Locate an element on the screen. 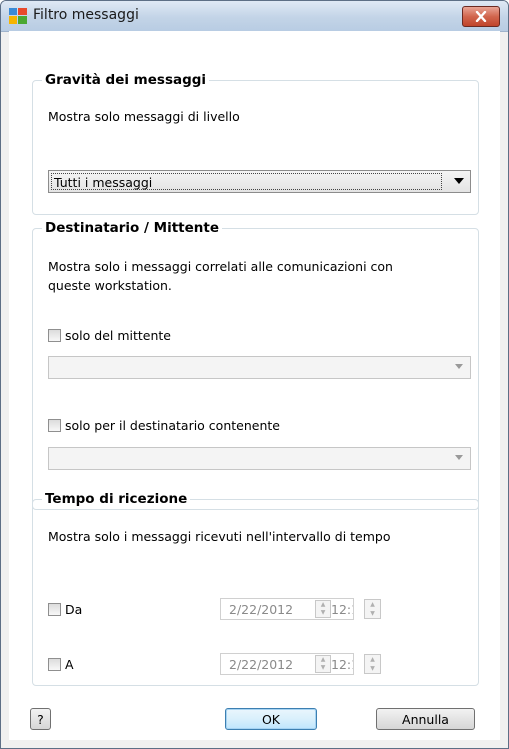 The height and width of the screenshot is (749, 509). close-button is located at coordinates (481, 16).